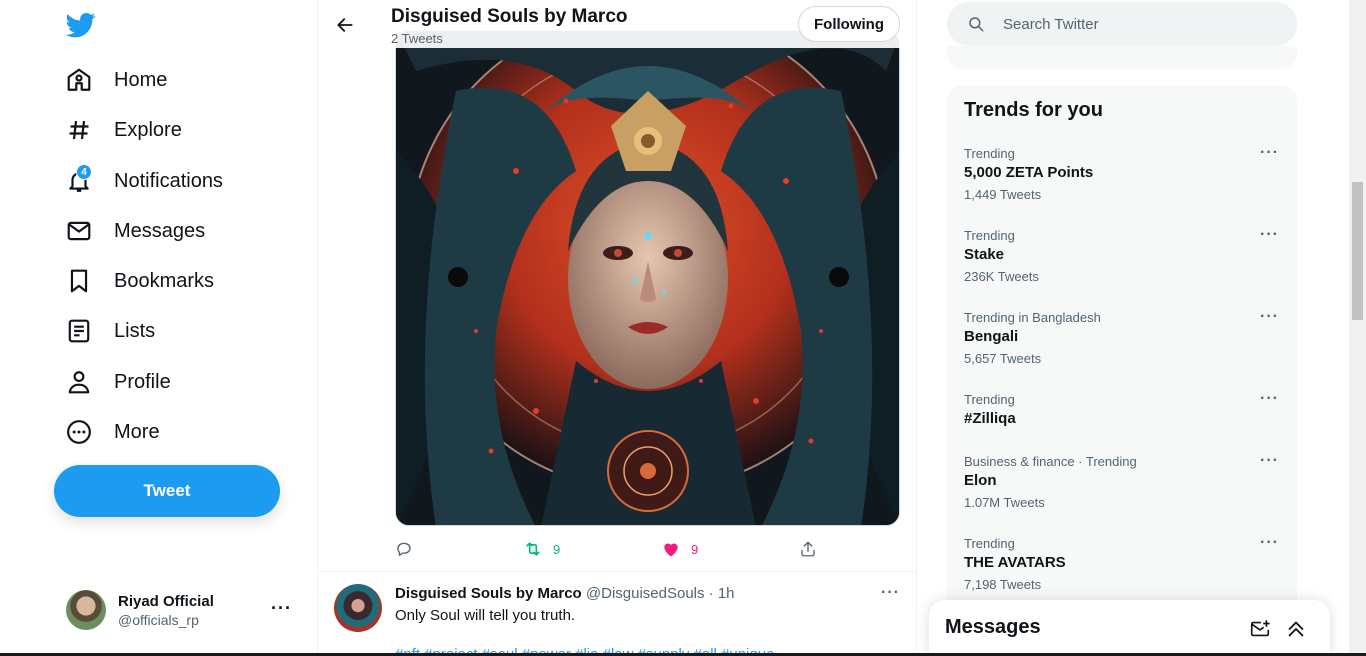  What do you see at coordinates (991, 336) in the screenshot?
I see `trend-name: Bengali` at bounding box center [991, 336].